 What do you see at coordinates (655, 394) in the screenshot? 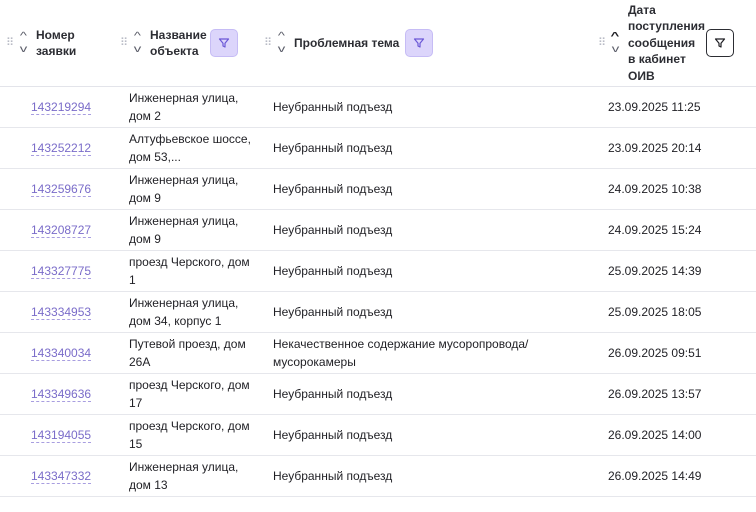
I see `received-date: 26.09.2025 13:57` at bounding box center [655, 394].